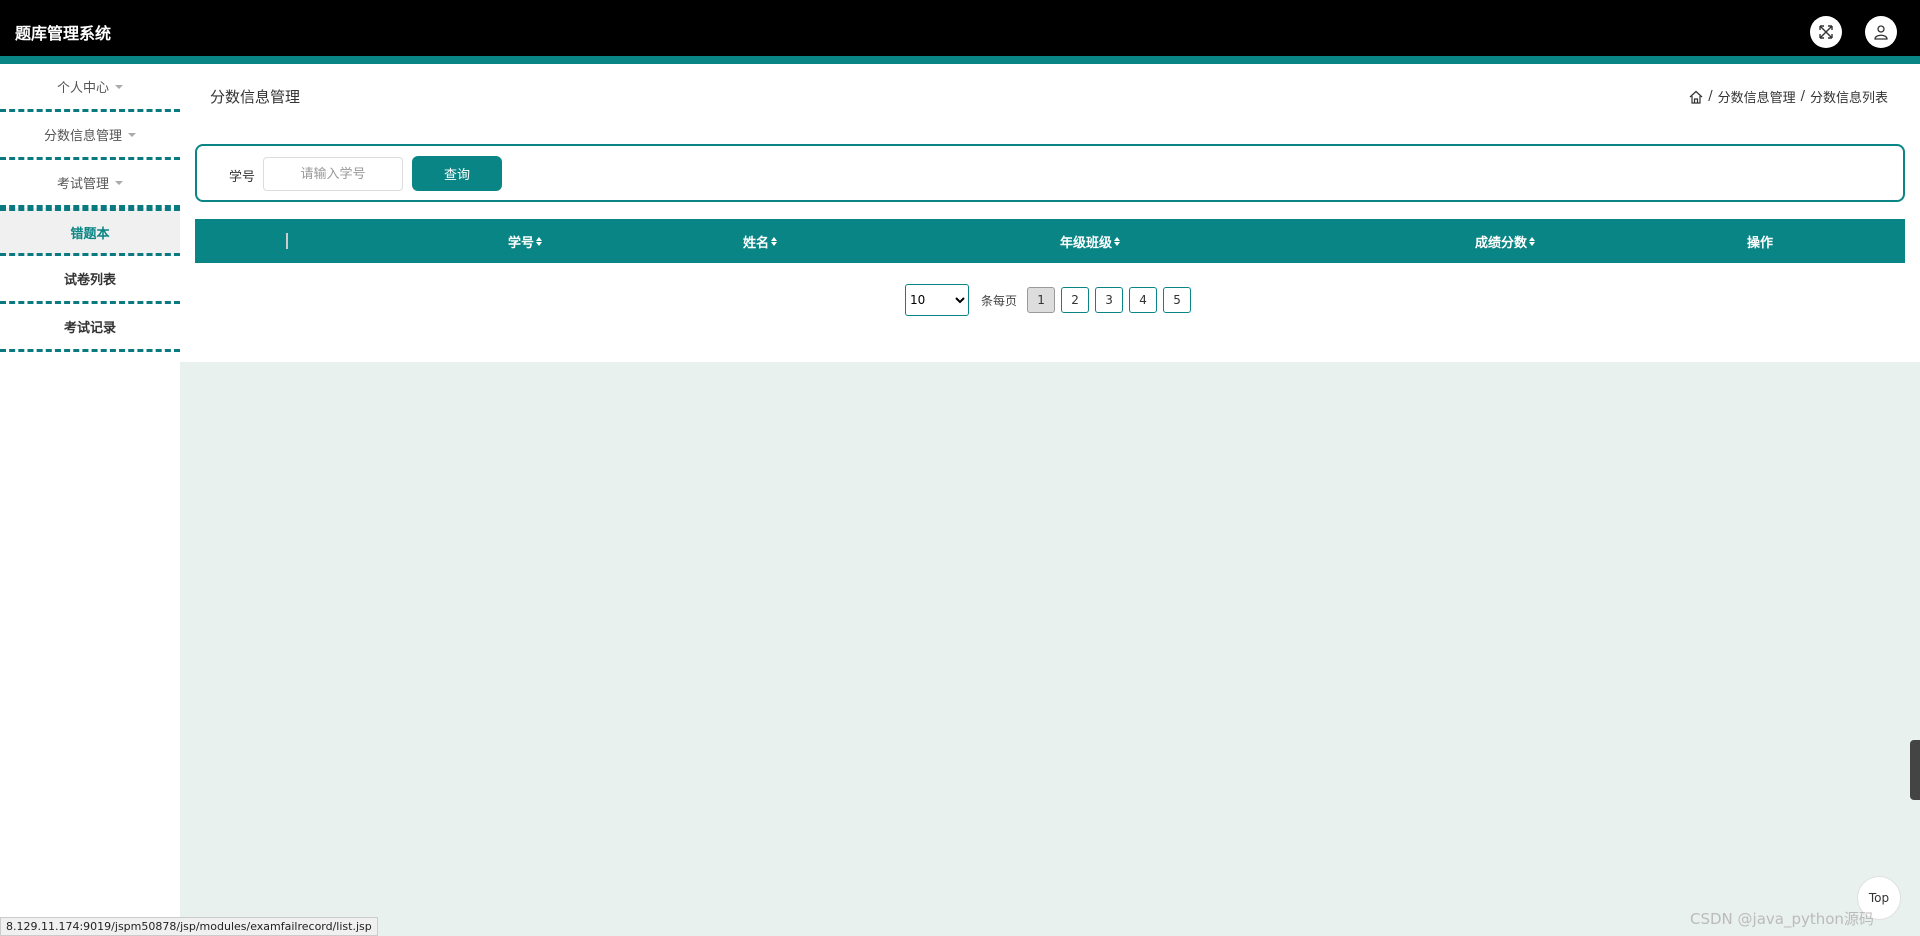 The width and height of the screenshot is (1920, 936). Describe the element at coordinates (82, 184) in the screenshot. I see `sidebar-item-label: 考试管理` at that location.